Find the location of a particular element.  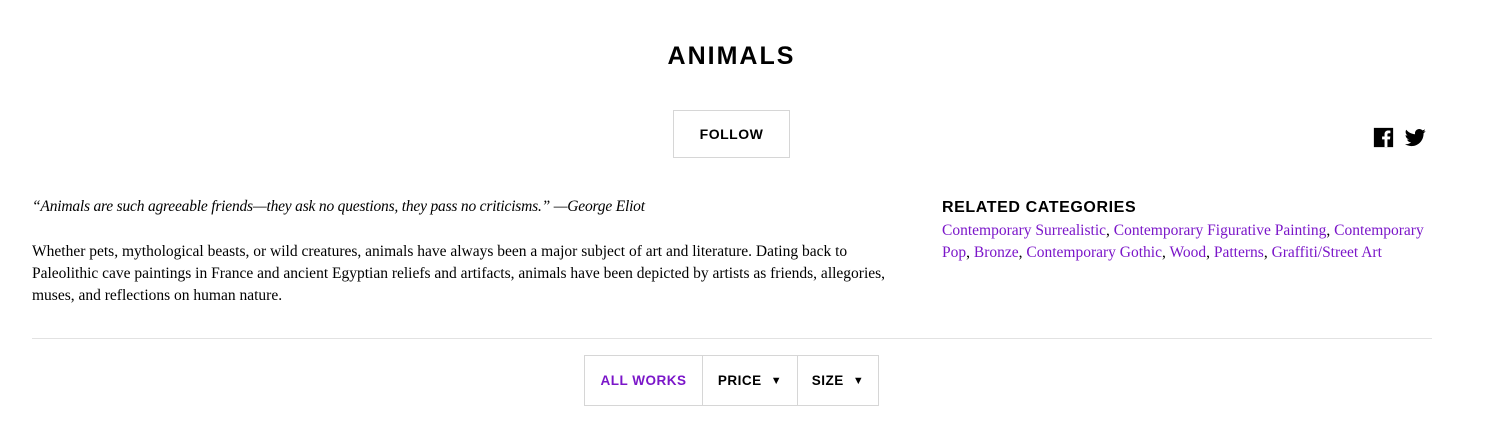

twitter-icon is located at coordinates (1415, 137).